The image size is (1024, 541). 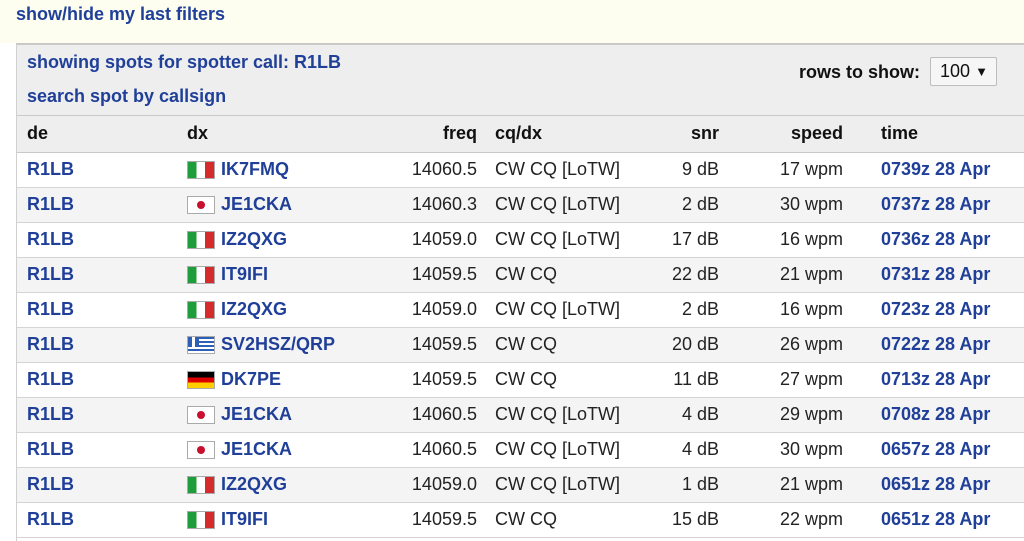 What do you see at coordinates (422, 204) in the screenshot?
I see `cell-freq: 14060.3` at bounding box center [422, 204].